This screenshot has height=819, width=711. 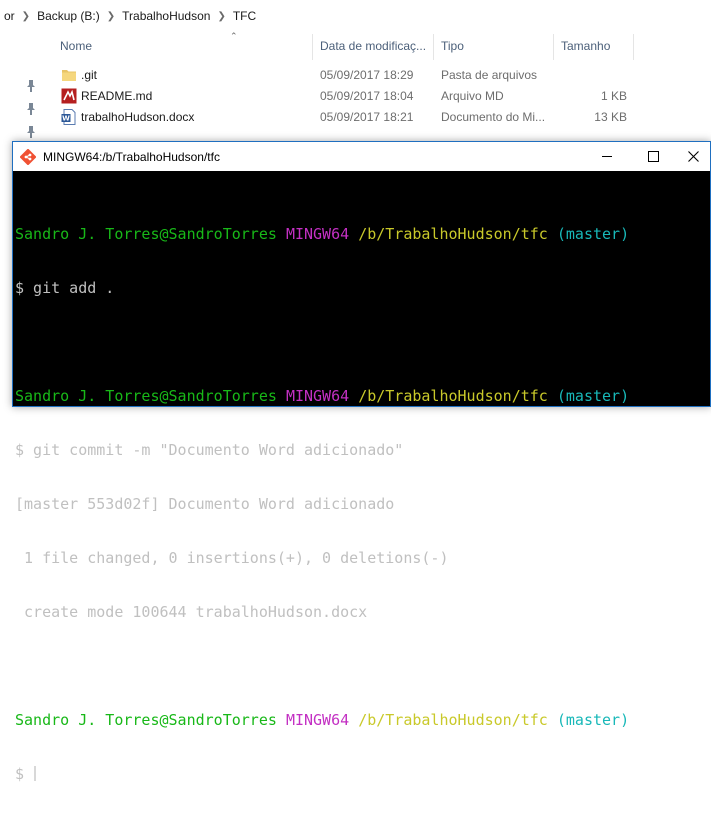 I want to click on file-type: Arquivo MD, so click(x=472, y=96).